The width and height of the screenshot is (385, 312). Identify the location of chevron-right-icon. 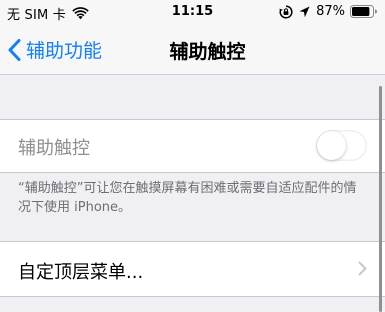
(362, 268).